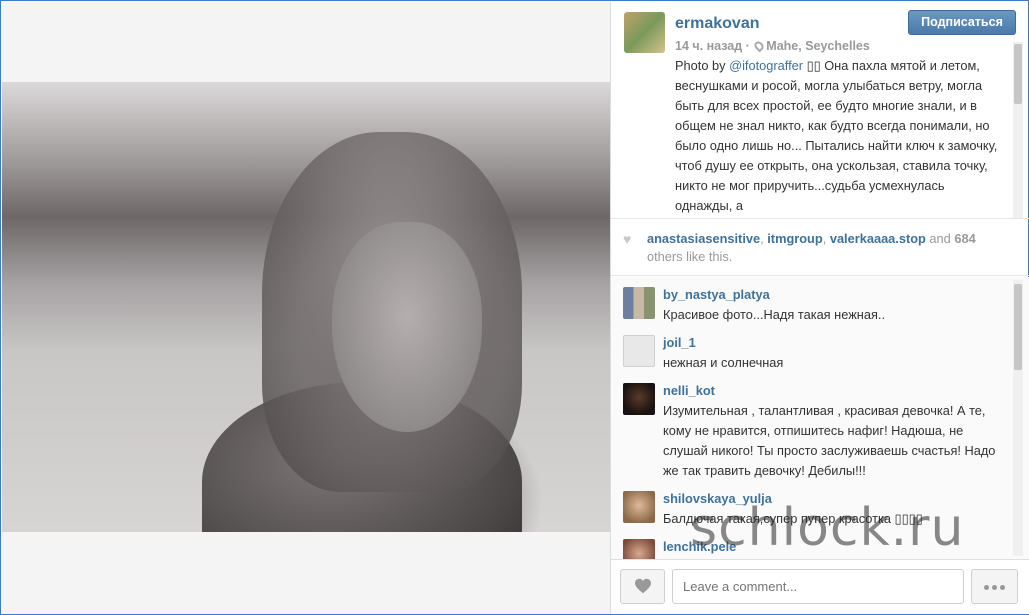 This screenshot has height=615, width=1029. Describe the element at coordinates (962, 22) in the screenshot. I see `follow-button: Подписаться` at that location.